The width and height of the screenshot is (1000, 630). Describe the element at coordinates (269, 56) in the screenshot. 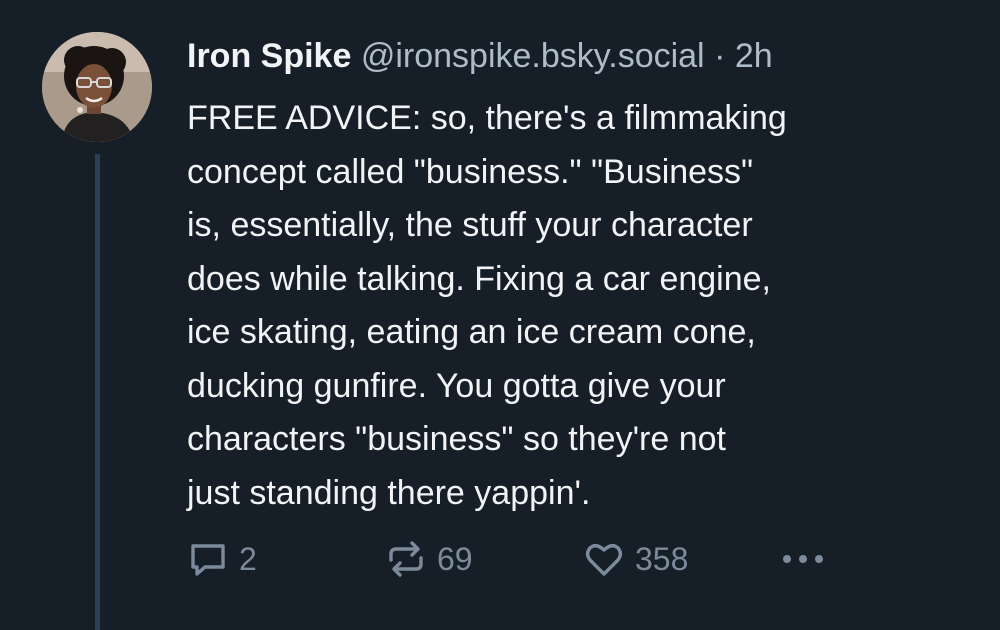

I see `author-name: Iron Spike` at that location.